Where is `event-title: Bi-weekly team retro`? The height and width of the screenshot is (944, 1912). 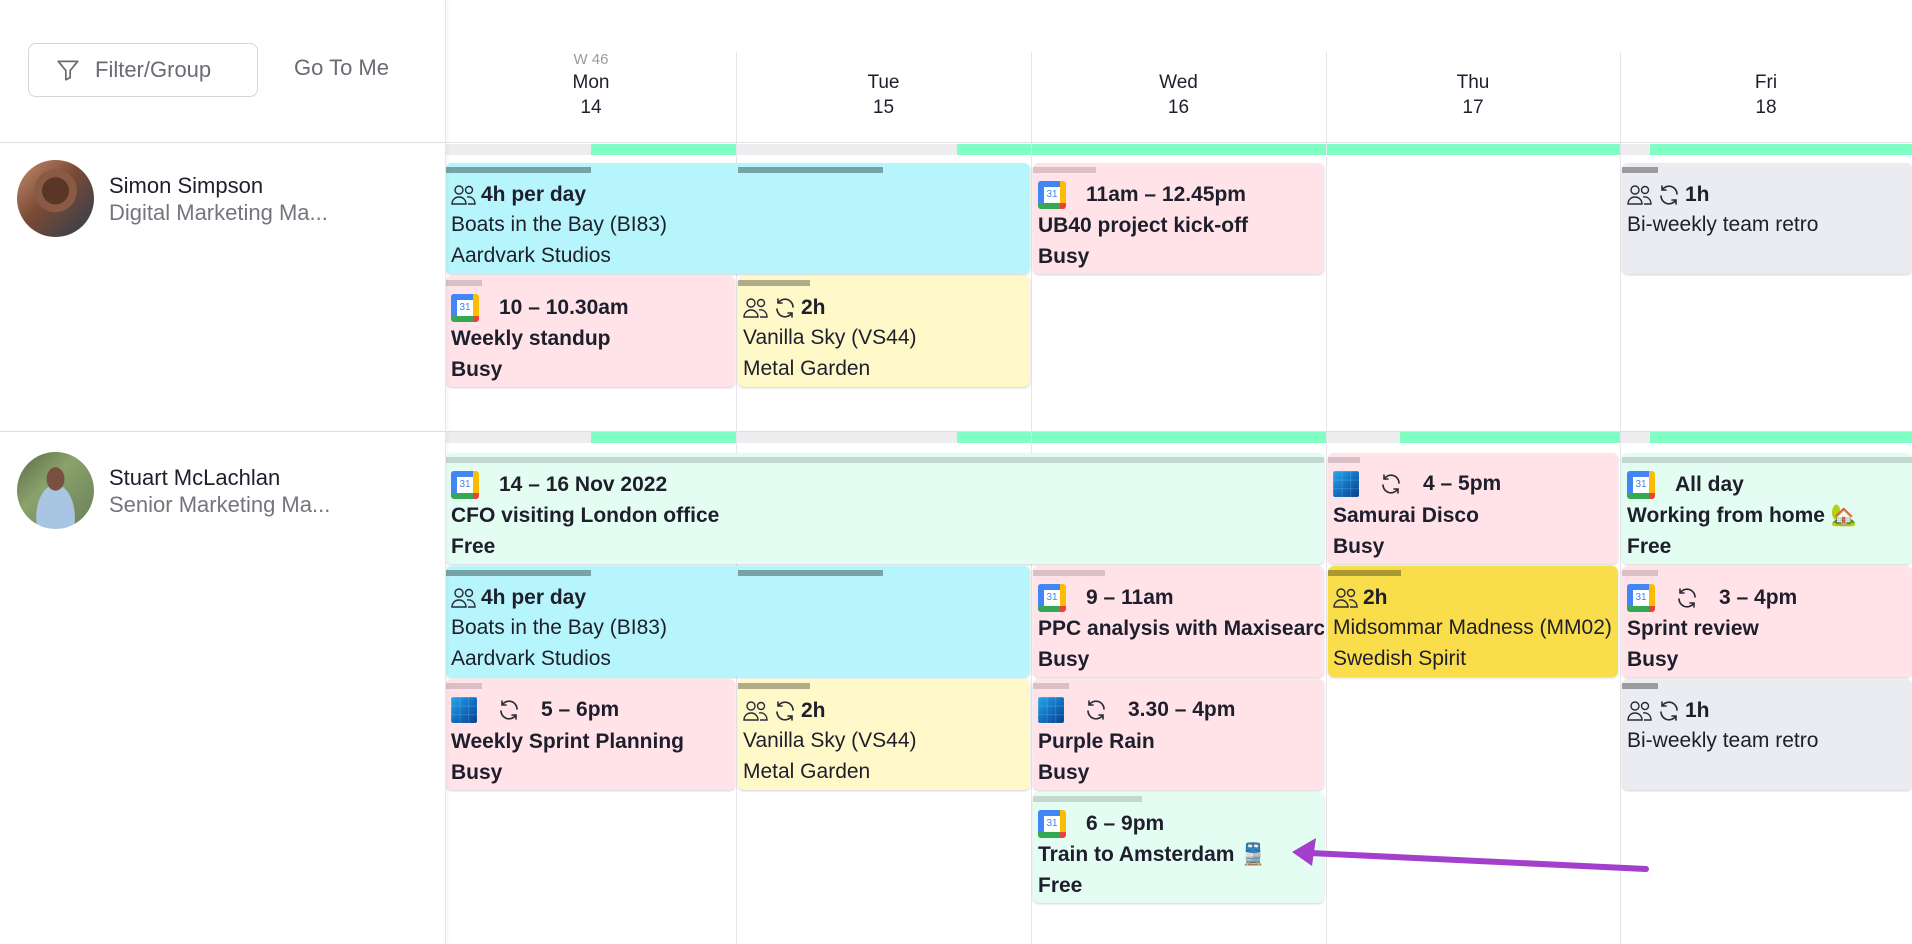
event-title: Bi-weekly team retro is located at coordinates (1723, 740).